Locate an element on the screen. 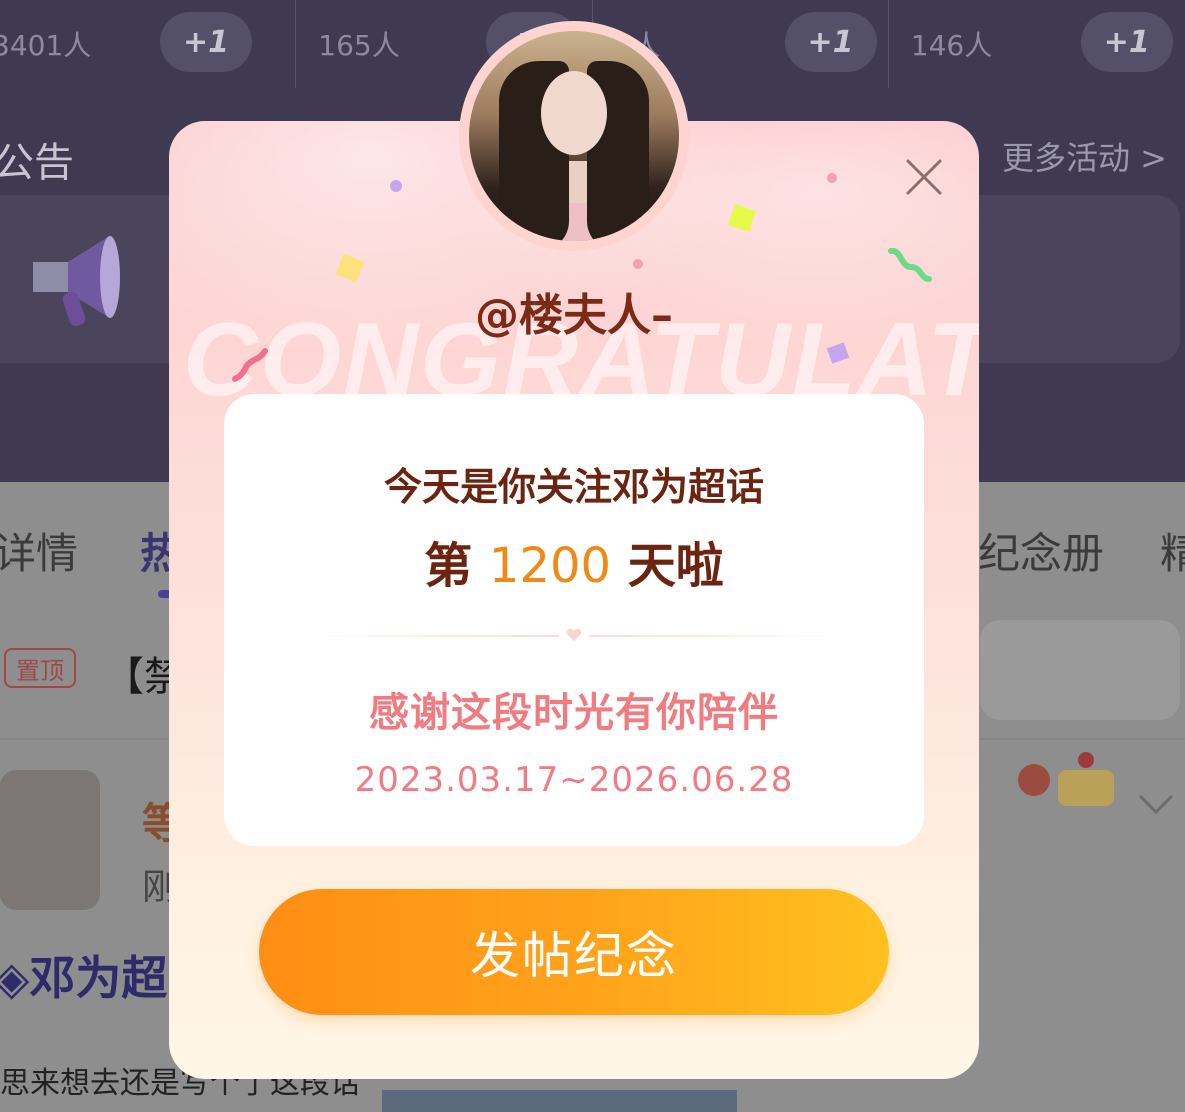 The width and height of the screenshot is (1185, 1112). day-count-prefix: 第 is located at coordinates (456, 566).